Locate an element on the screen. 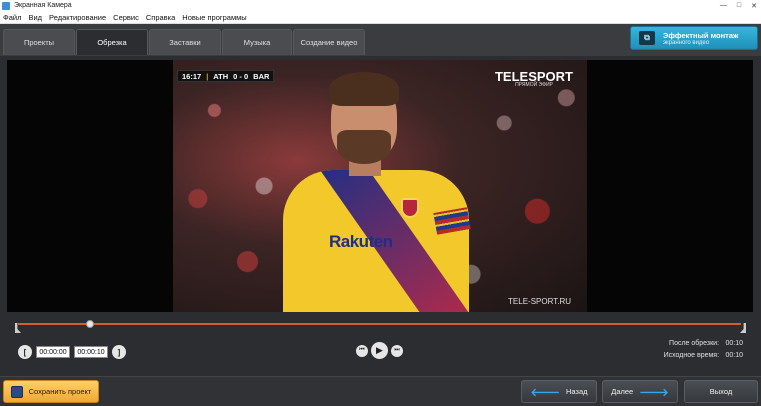 The image size is (761, 406). original-time-label: Исходное время: is located at coordinates (691, 355).